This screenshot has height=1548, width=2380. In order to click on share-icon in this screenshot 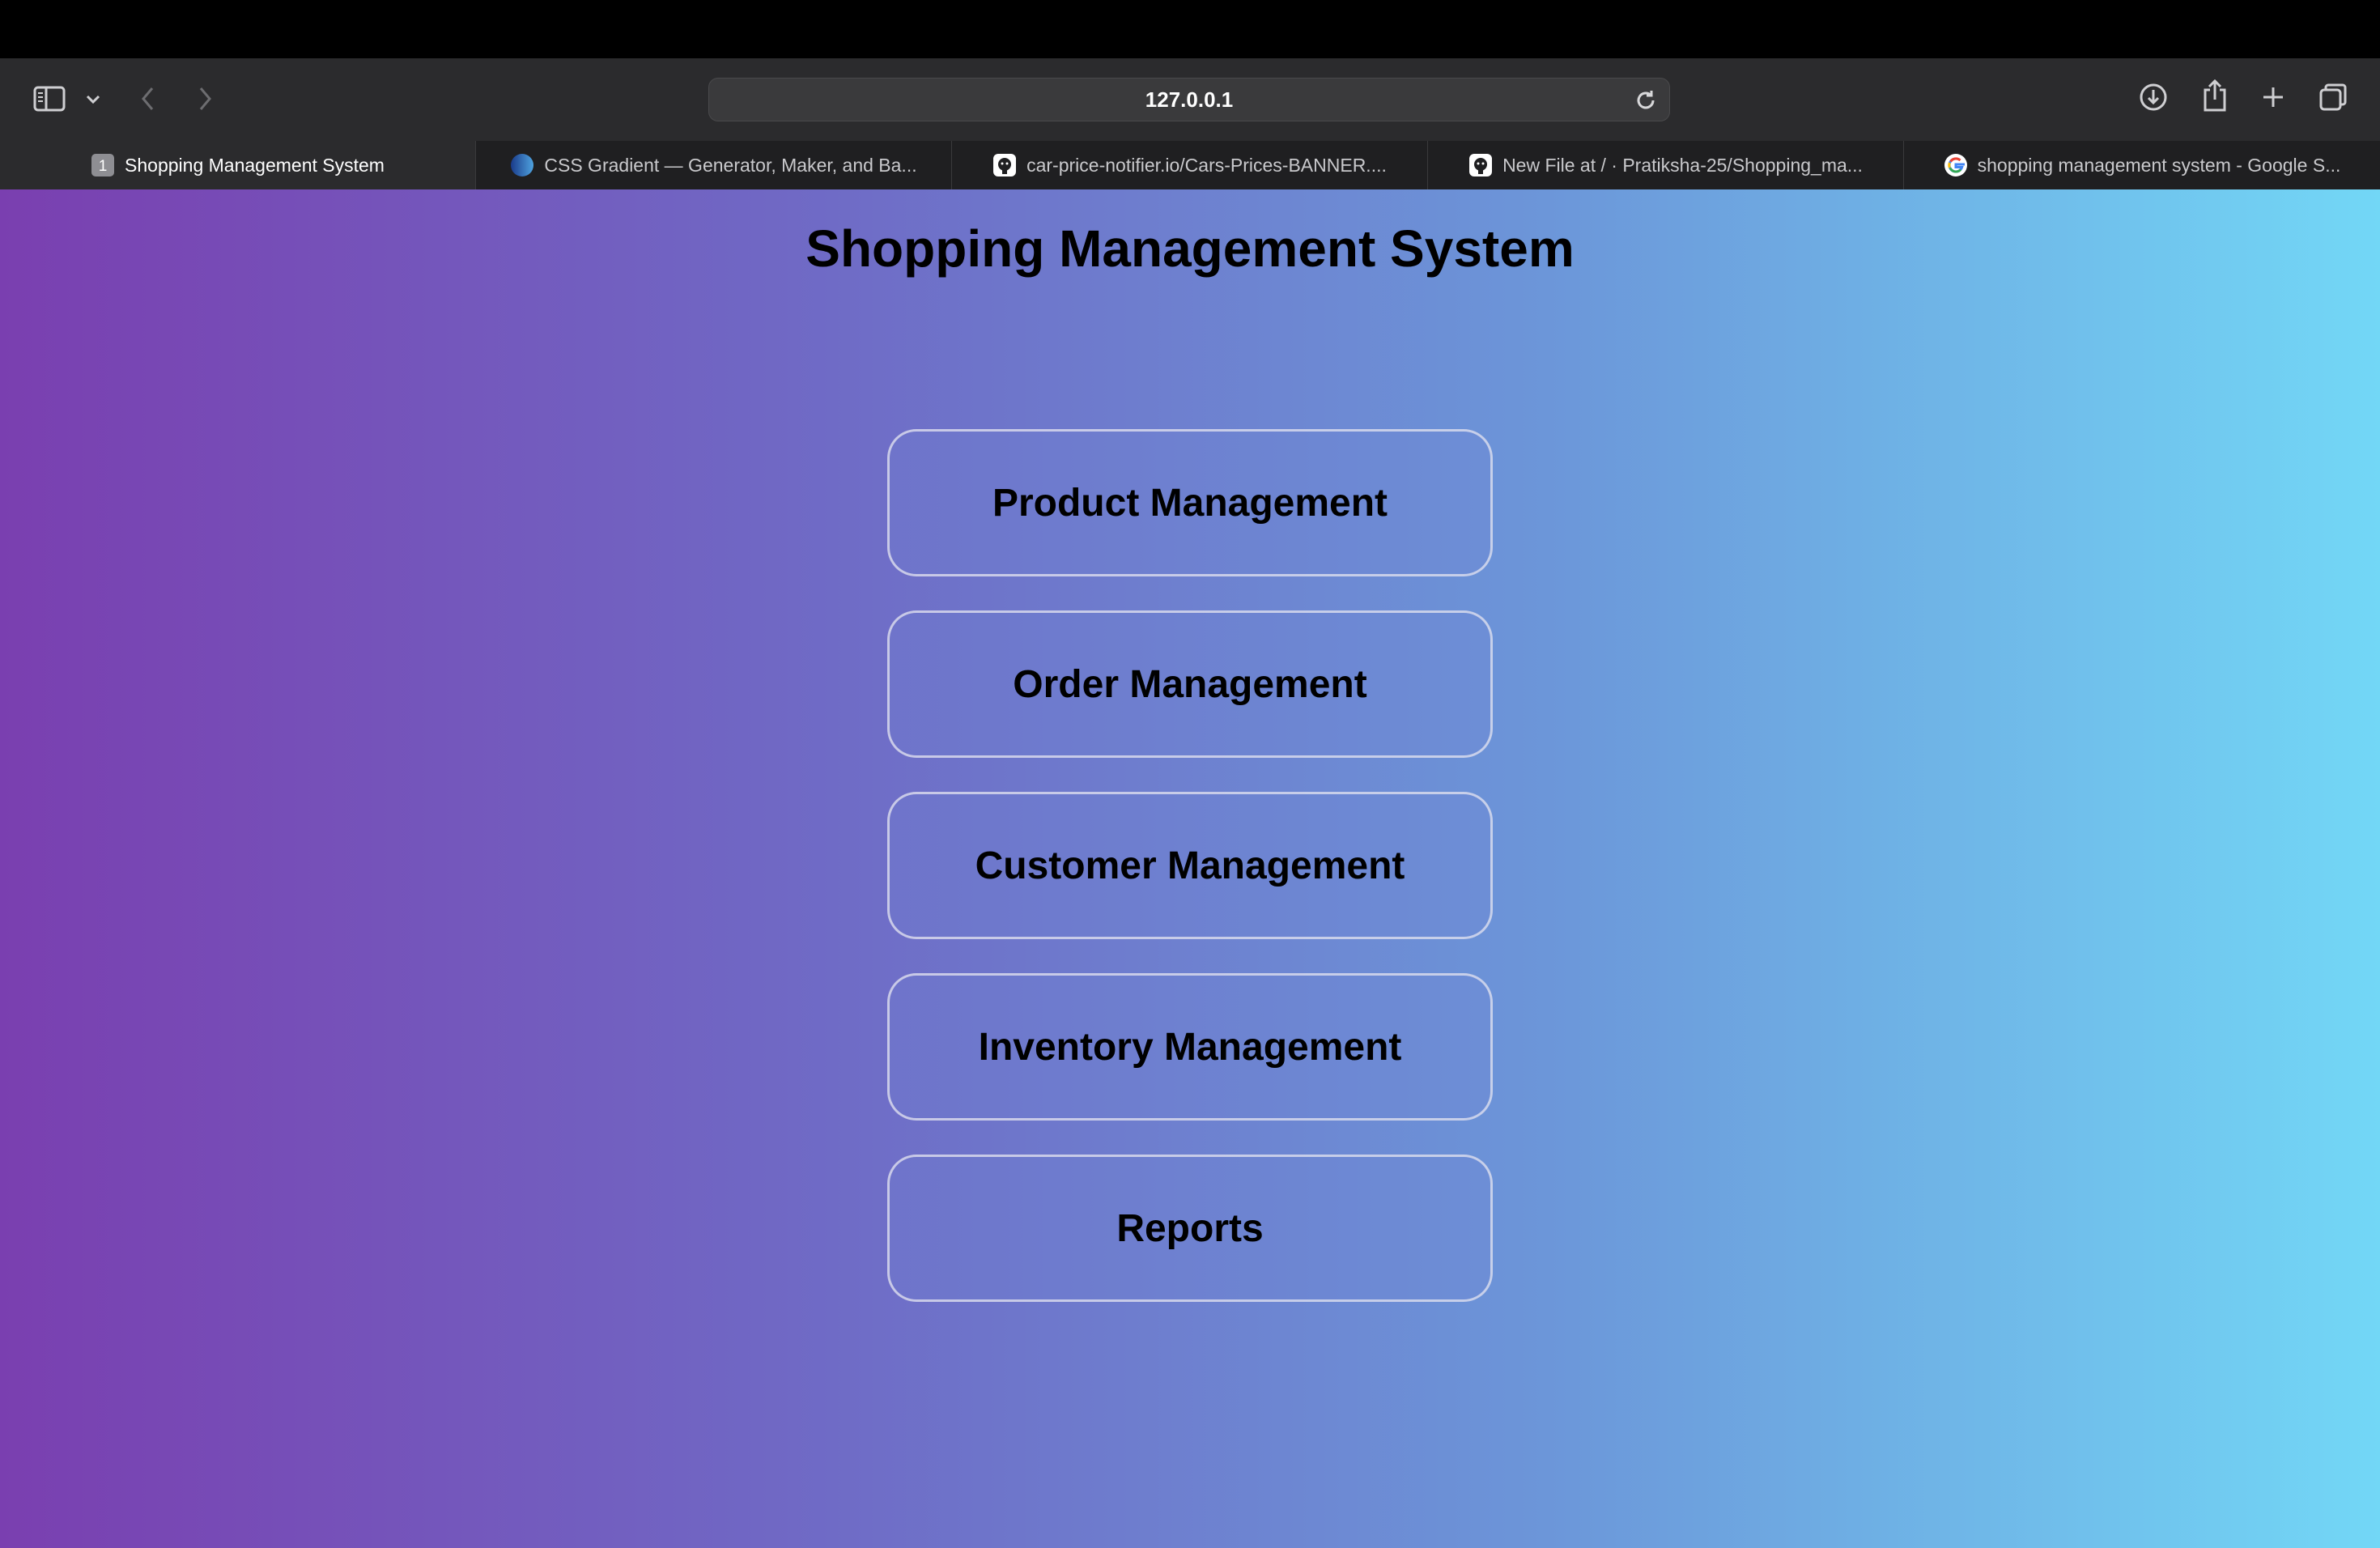, I will do `click(2215, 96)`.